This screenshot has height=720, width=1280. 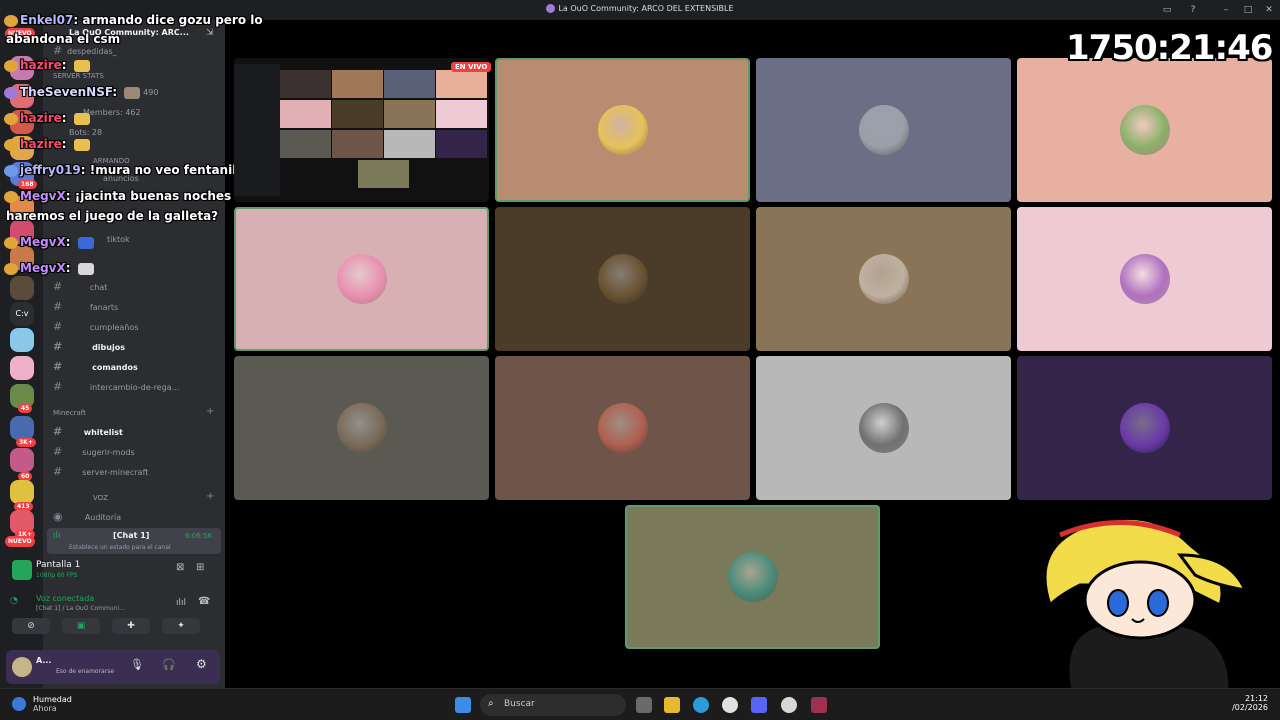 I want to click on screen-share-icon, so click(x=22, y=570).